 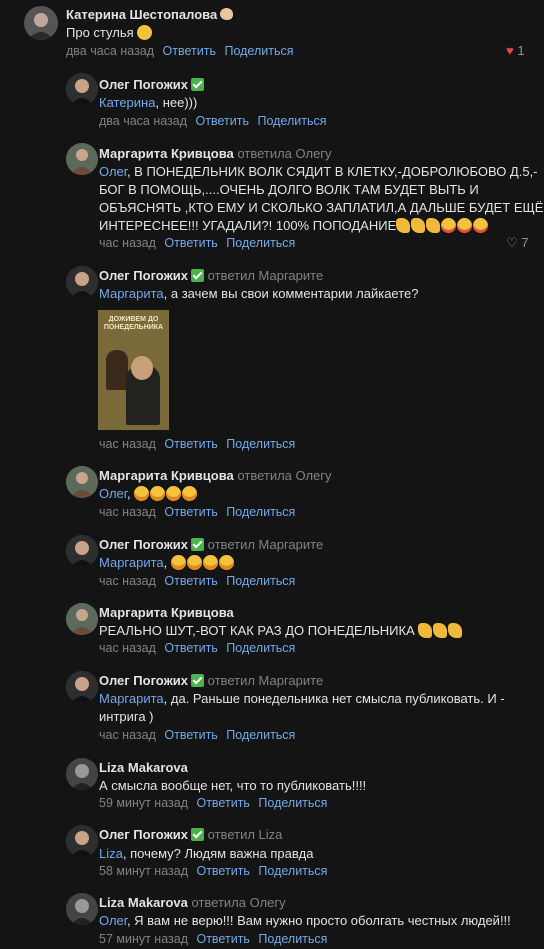 What do you see at coordinates (126, 716) in the screenshot?
I see `comment-body-line: интрига )` at bounding box center [126, 716].